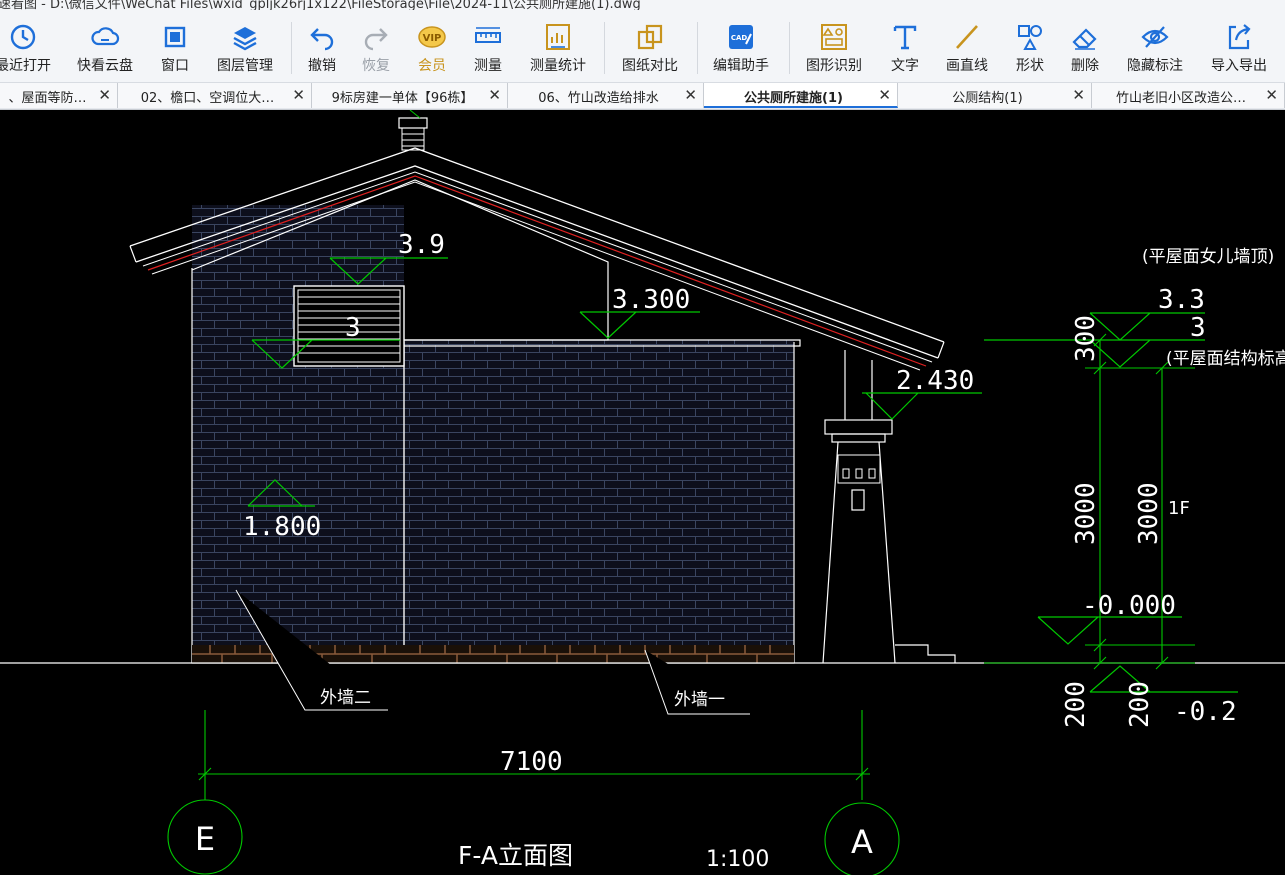 This screenshot has width=1285, height=875. What do you see at coordinates (1030, 66) in the screenshot?
I see `shape-label: 形状` at bounding box center [1030, 66].